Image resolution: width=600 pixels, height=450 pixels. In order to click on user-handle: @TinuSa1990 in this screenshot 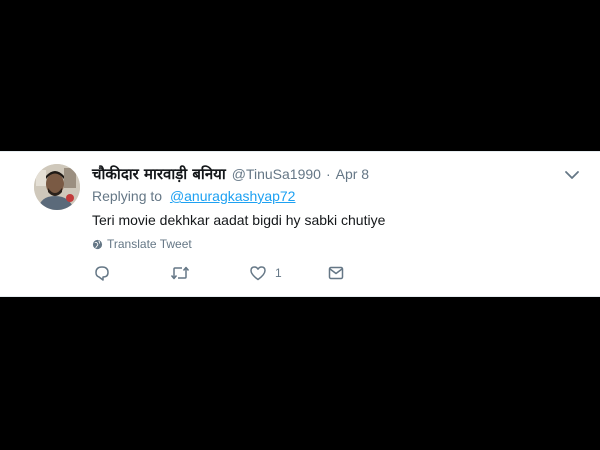, I will do `click(276, 174)`.